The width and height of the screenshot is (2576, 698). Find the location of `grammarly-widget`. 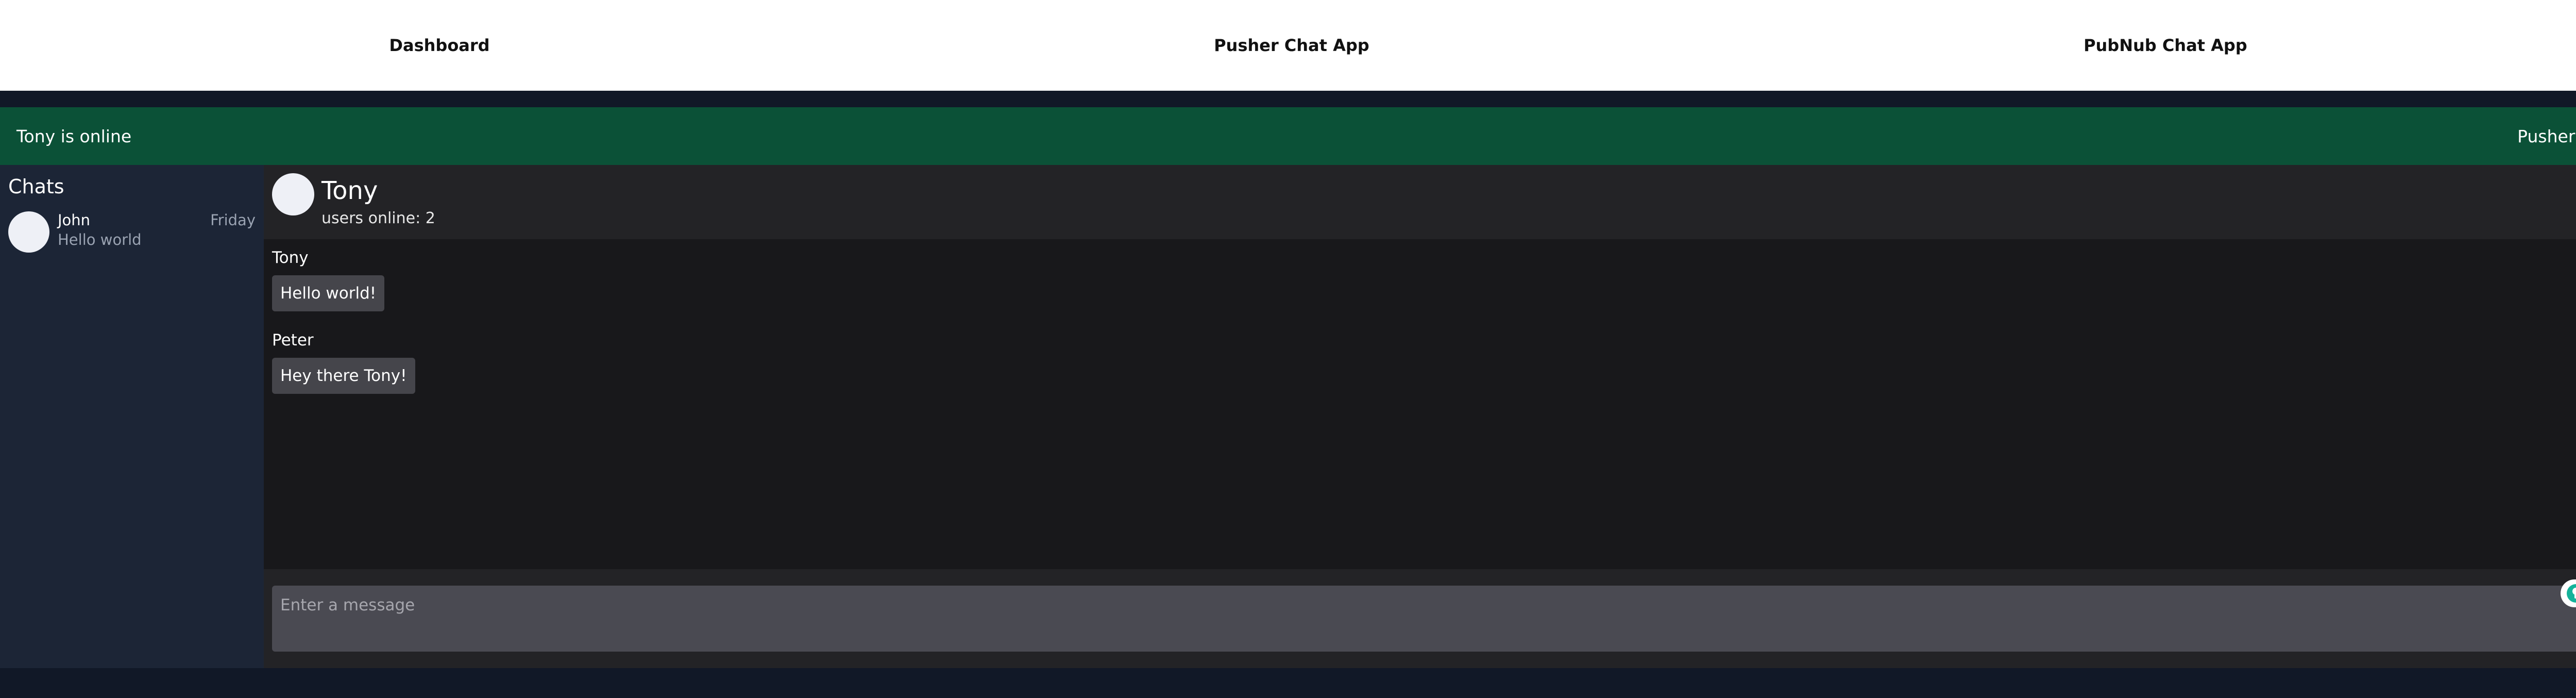

grammarly-widget is located at coordinates (2568, 593).